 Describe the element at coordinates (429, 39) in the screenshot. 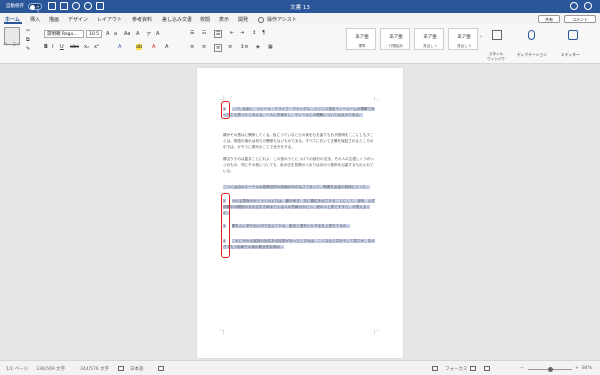

I see `style-heading-1: あア亜 見出し 1` at that location.